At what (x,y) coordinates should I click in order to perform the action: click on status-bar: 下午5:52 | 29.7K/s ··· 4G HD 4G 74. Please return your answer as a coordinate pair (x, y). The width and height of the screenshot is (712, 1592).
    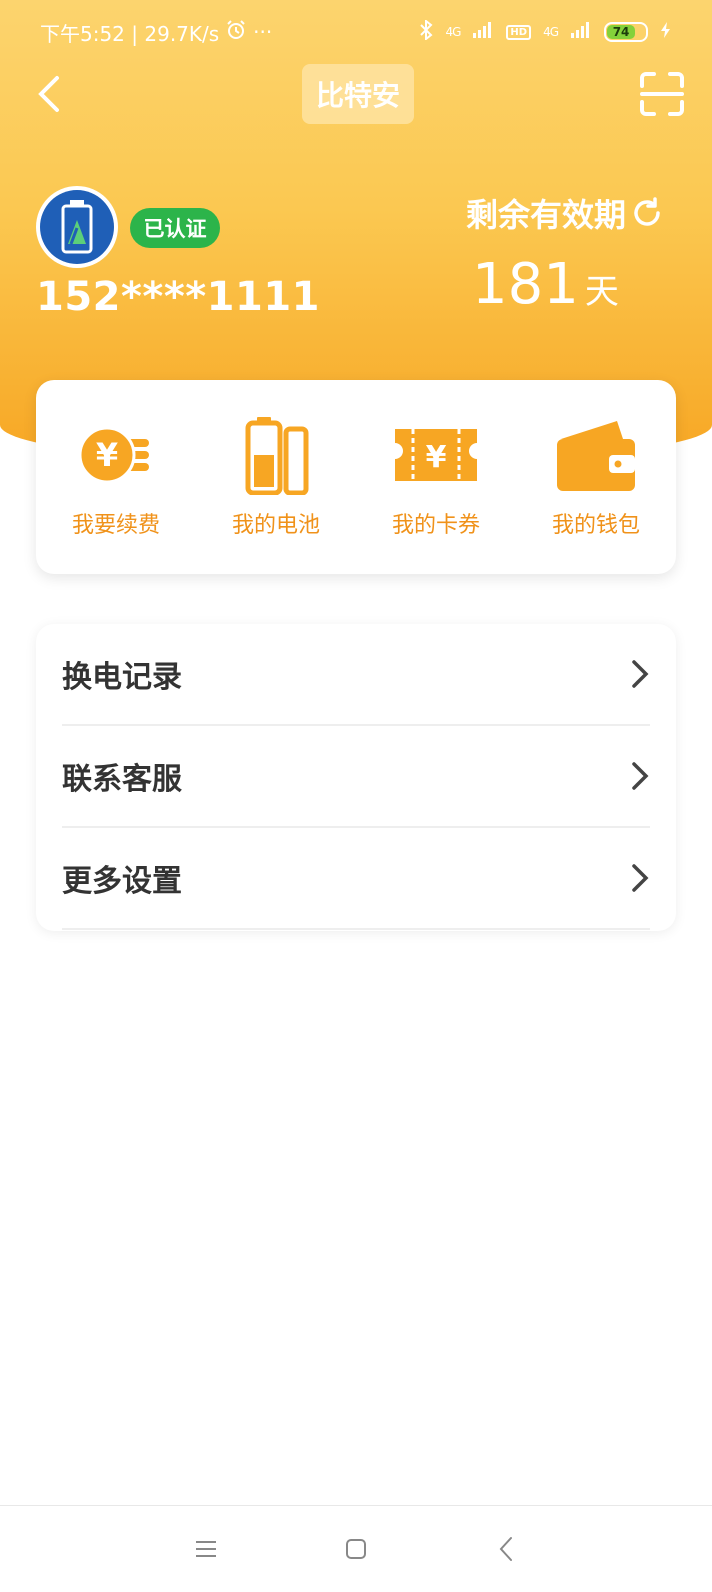
    Looking at the image, I should click on (356, 32).